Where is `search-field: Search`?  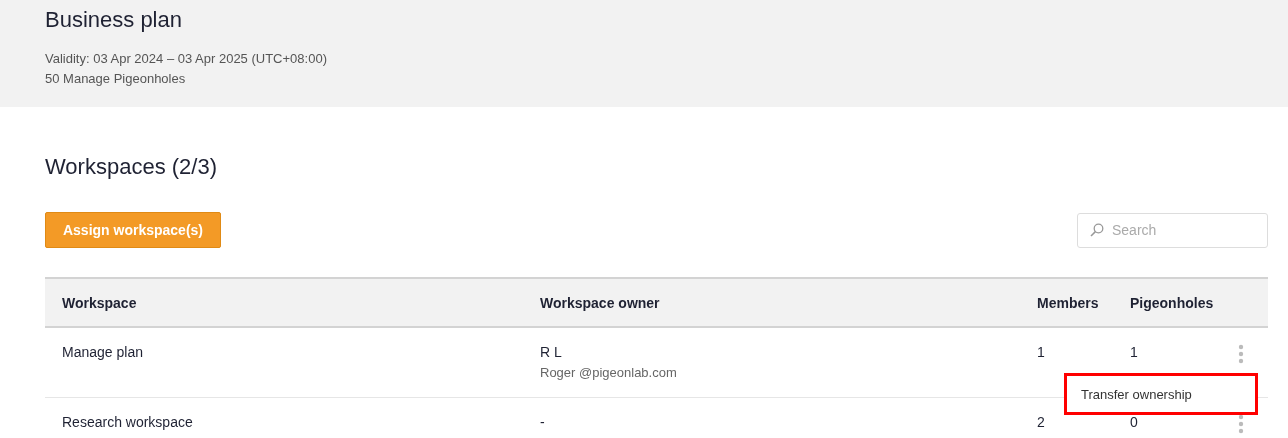 search-field: Search is located at coordinates (1172, 230).